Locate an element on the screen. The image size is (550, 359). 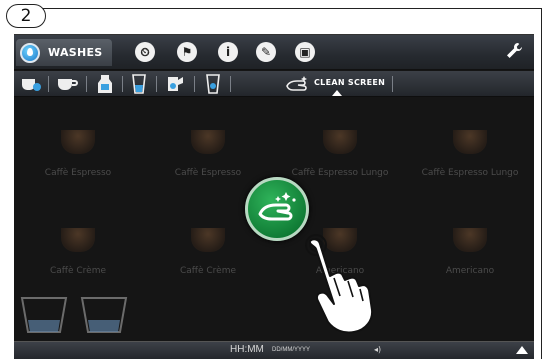
tab-washes-label: WASHES is located at coordinates (75, 52).